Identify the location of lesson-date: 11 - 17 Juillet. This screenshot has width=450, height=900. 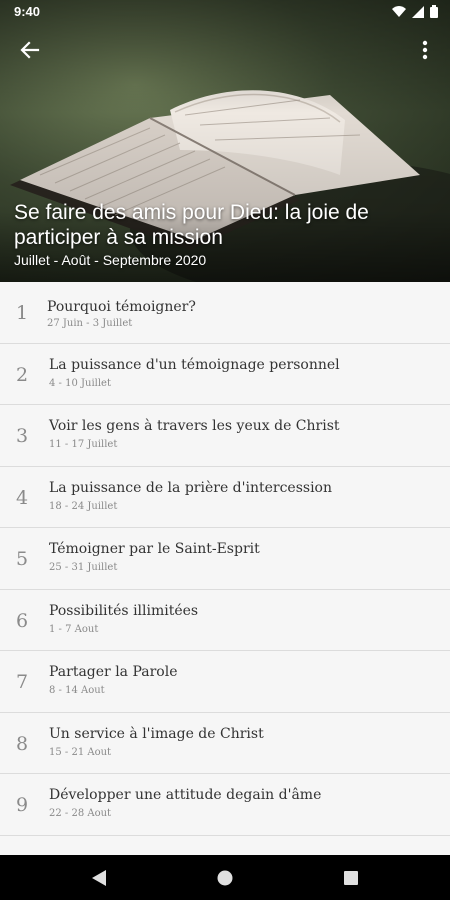
(83, 444).